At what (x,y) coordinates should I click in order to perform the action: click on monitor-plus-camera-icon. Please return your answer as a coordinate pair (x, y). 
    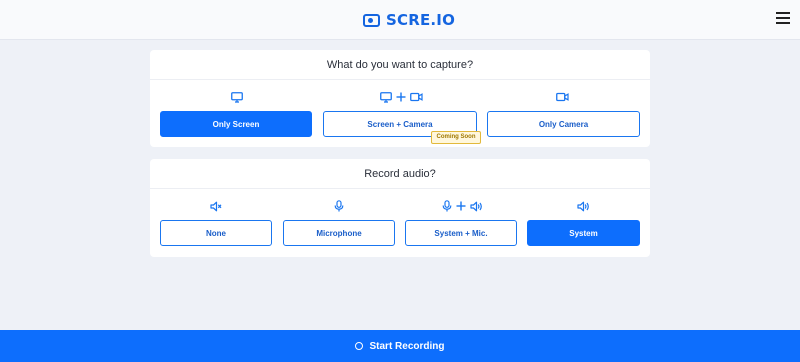
    Looking at the image, I should click on (401, 97).